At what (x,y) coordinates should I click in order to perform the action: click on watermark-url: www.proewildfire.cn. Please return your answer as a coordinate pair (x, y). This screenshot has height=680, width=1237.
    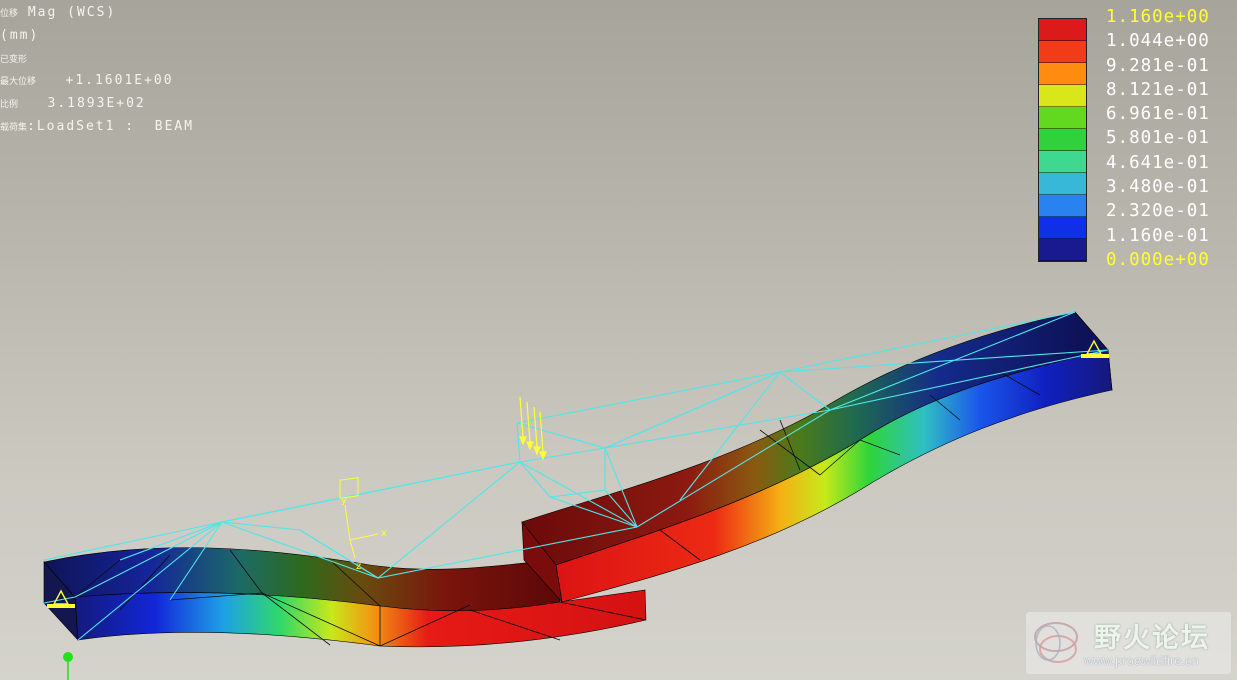
    Looking at the image, I should click on (1141, 660).